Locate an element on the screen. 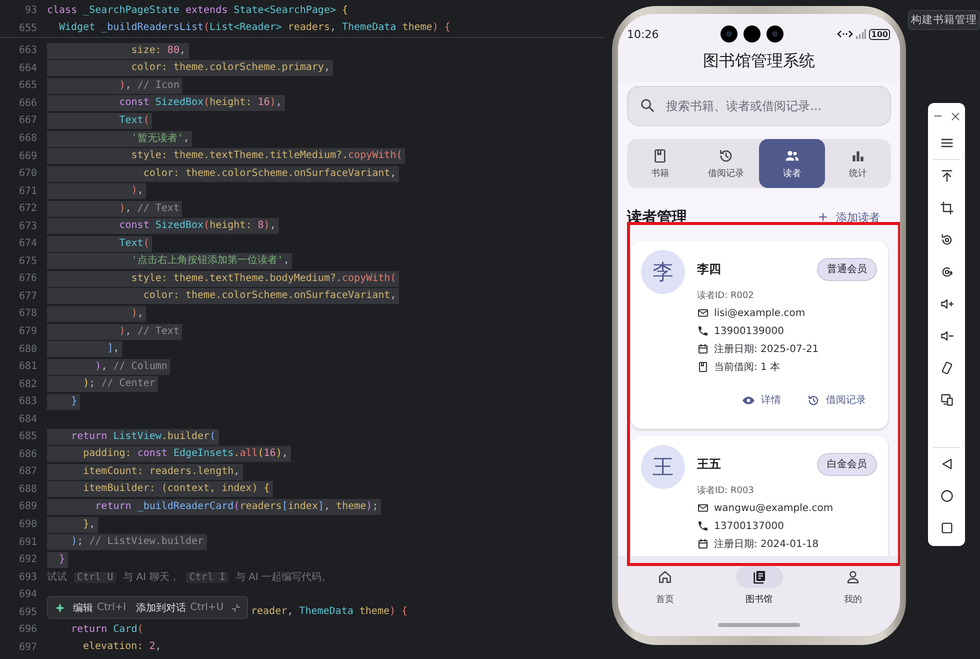  reader-id: 读者ID: R002 is located at coordinates (726, 296).